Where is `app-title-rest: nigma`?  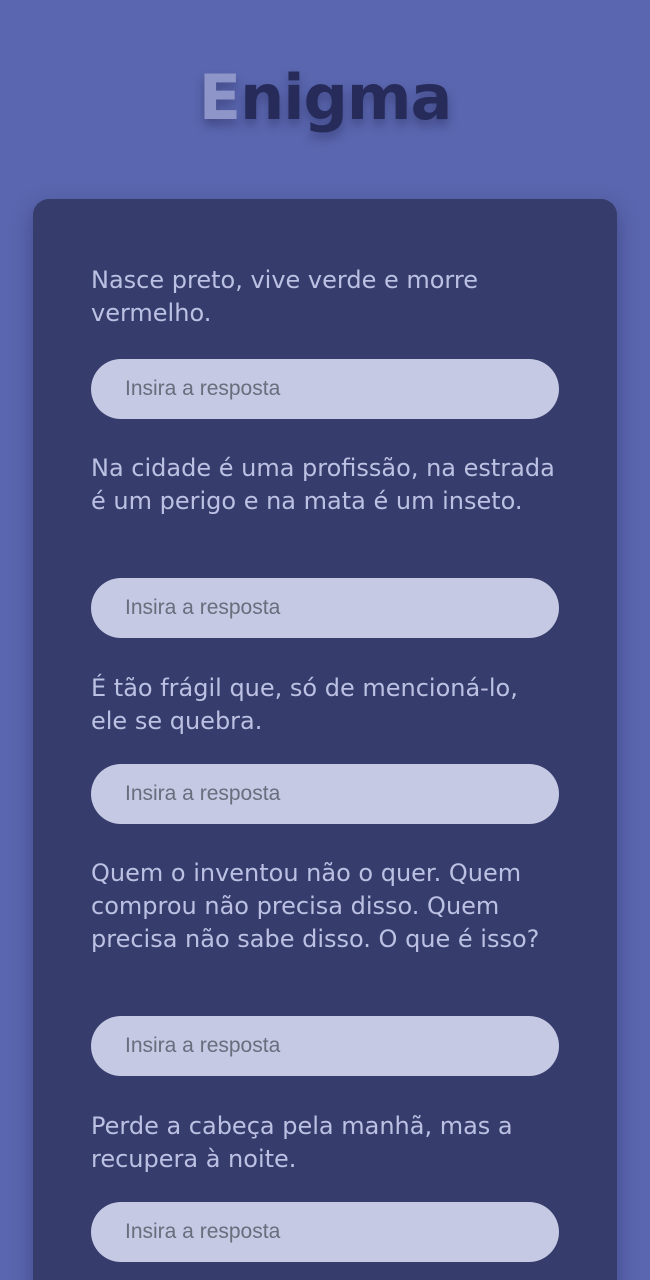 app-title-rest: nigma is located at coordinates (346, 97).